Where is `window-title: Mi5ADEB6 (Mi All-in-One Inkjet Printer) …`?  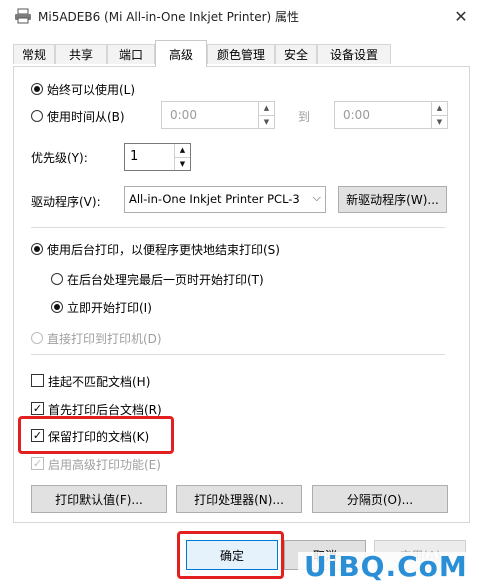
window-title: Mi5ADEB6 (Mi All-in-One Inkjet Printer) … is located at coordinates (169, 17).